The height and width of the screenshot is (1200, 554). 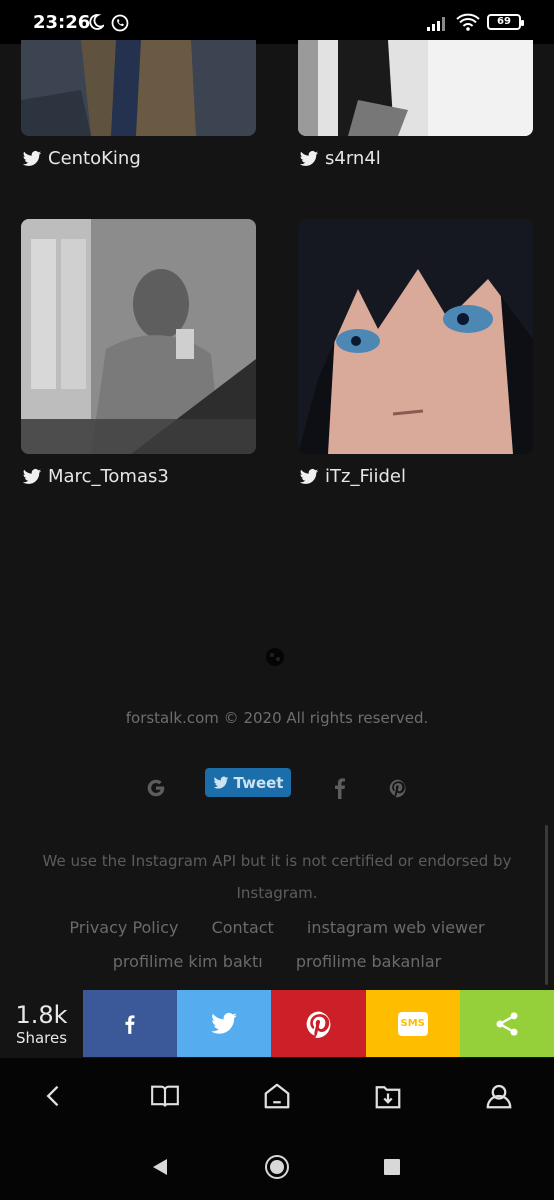 I want to click on sms-icon: SMS, so click(x=412, y=1023).